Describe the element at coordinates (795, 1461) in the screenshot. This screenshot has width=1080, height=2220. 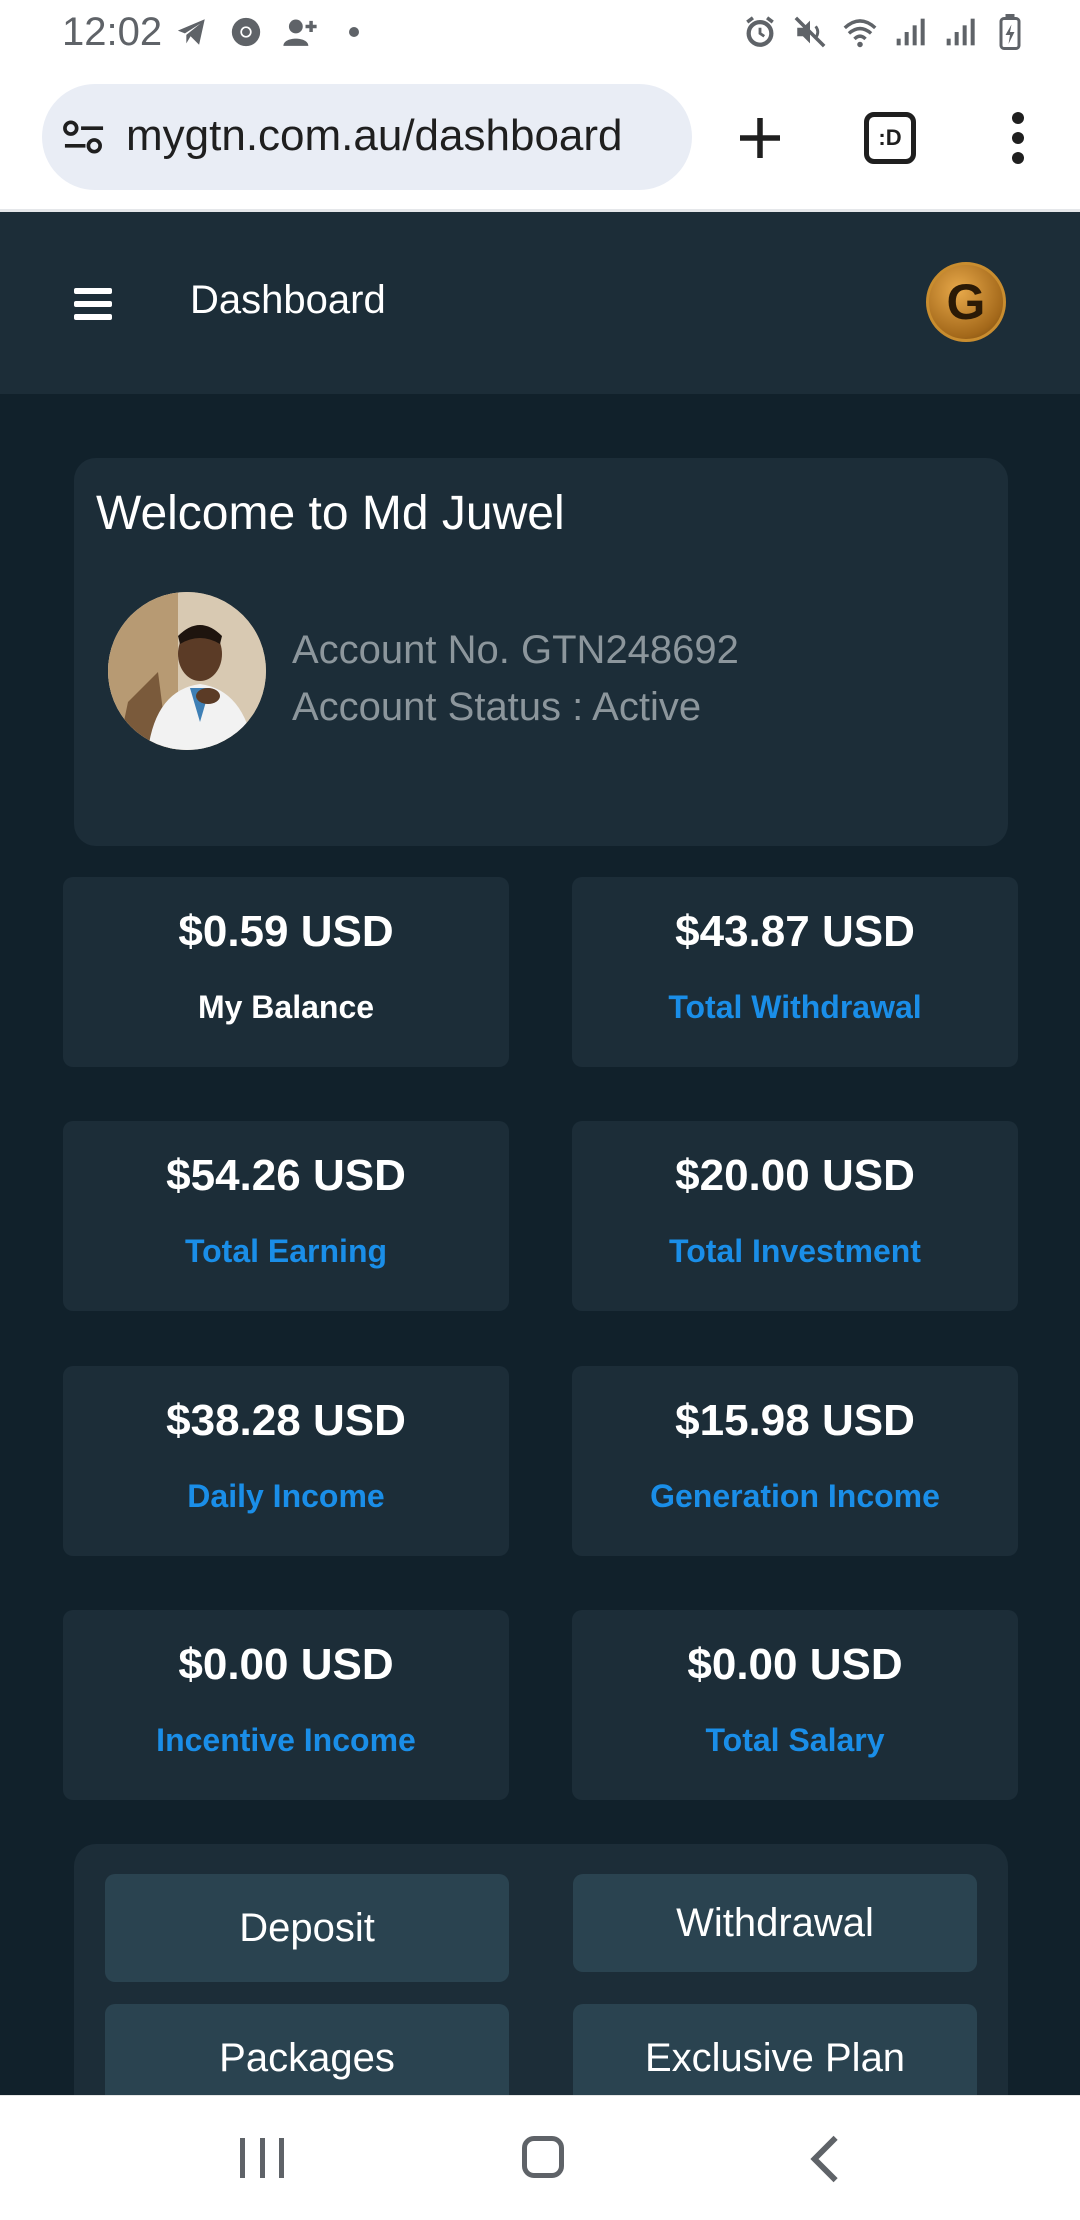
I see `stat-card-generation-income: $15.98 USD Generation Income` at that location.